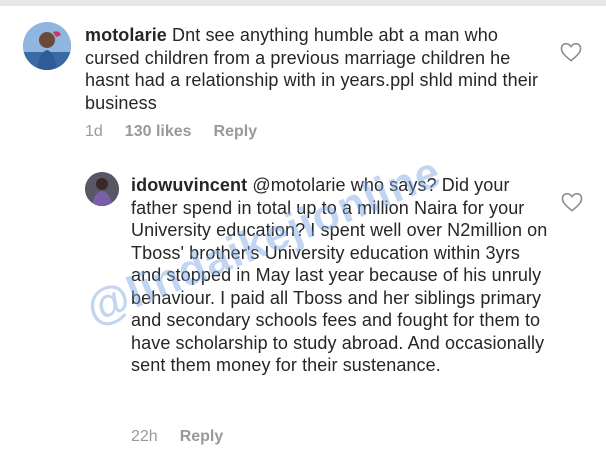 Image resolution: width=606 pixels, height=468 pixels. Describe the element at coordinates (144, 436) in the screenshot. I see `comment-time: 22h` at that location.